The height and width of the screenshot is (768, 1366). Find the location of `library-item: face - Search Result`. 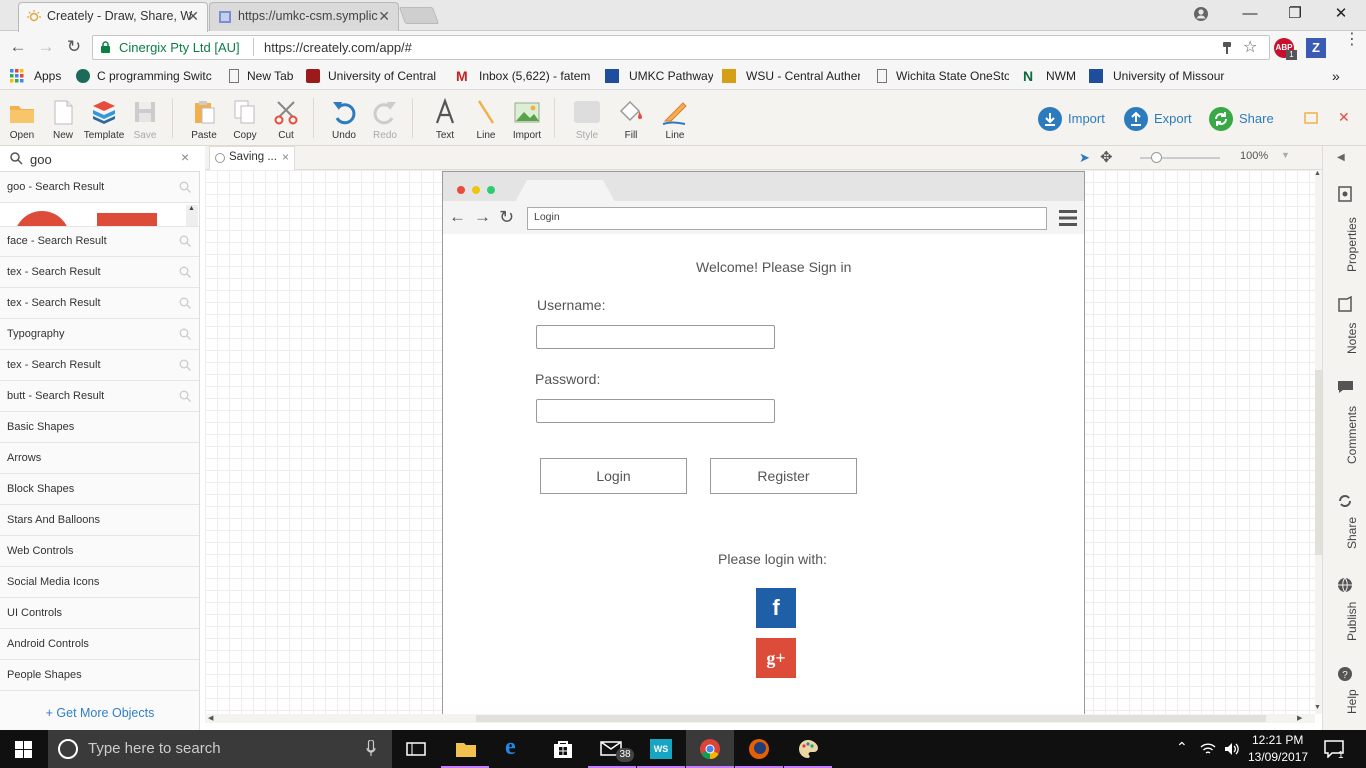

library-item: face - Search Result is located at coordinates (99, 241).